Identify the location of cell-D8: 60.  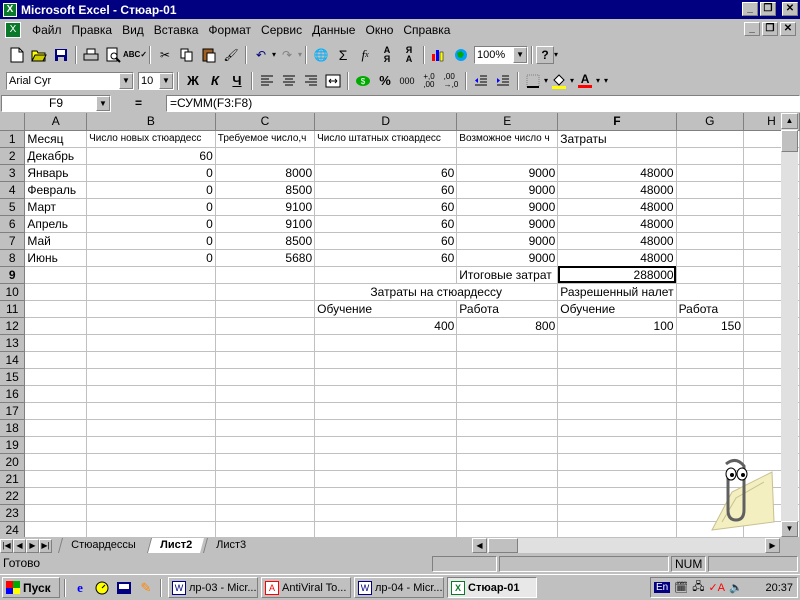
(386, 258).